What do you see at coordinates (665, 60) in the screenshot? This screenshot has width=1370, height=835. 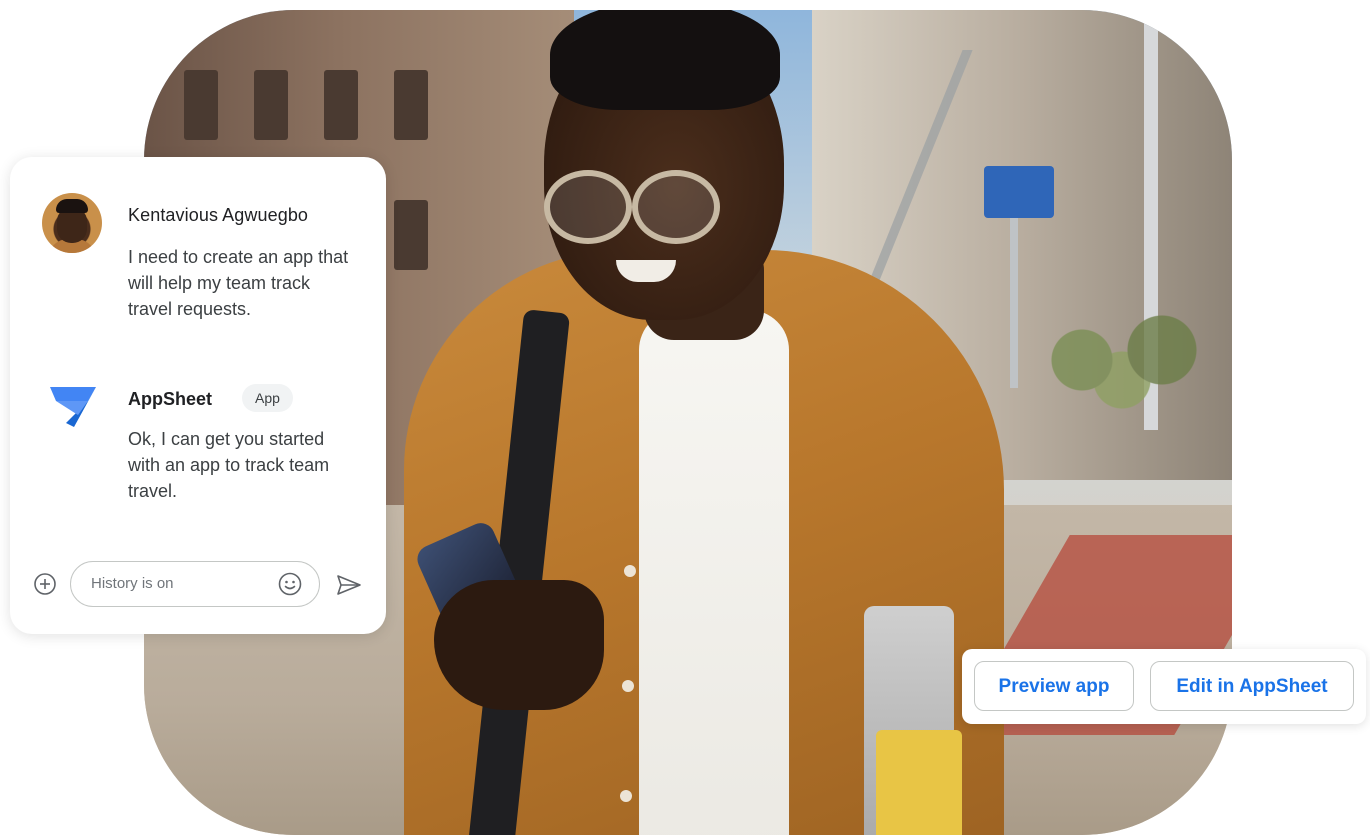 I see `person-hair` at bounding box center [665, 60].